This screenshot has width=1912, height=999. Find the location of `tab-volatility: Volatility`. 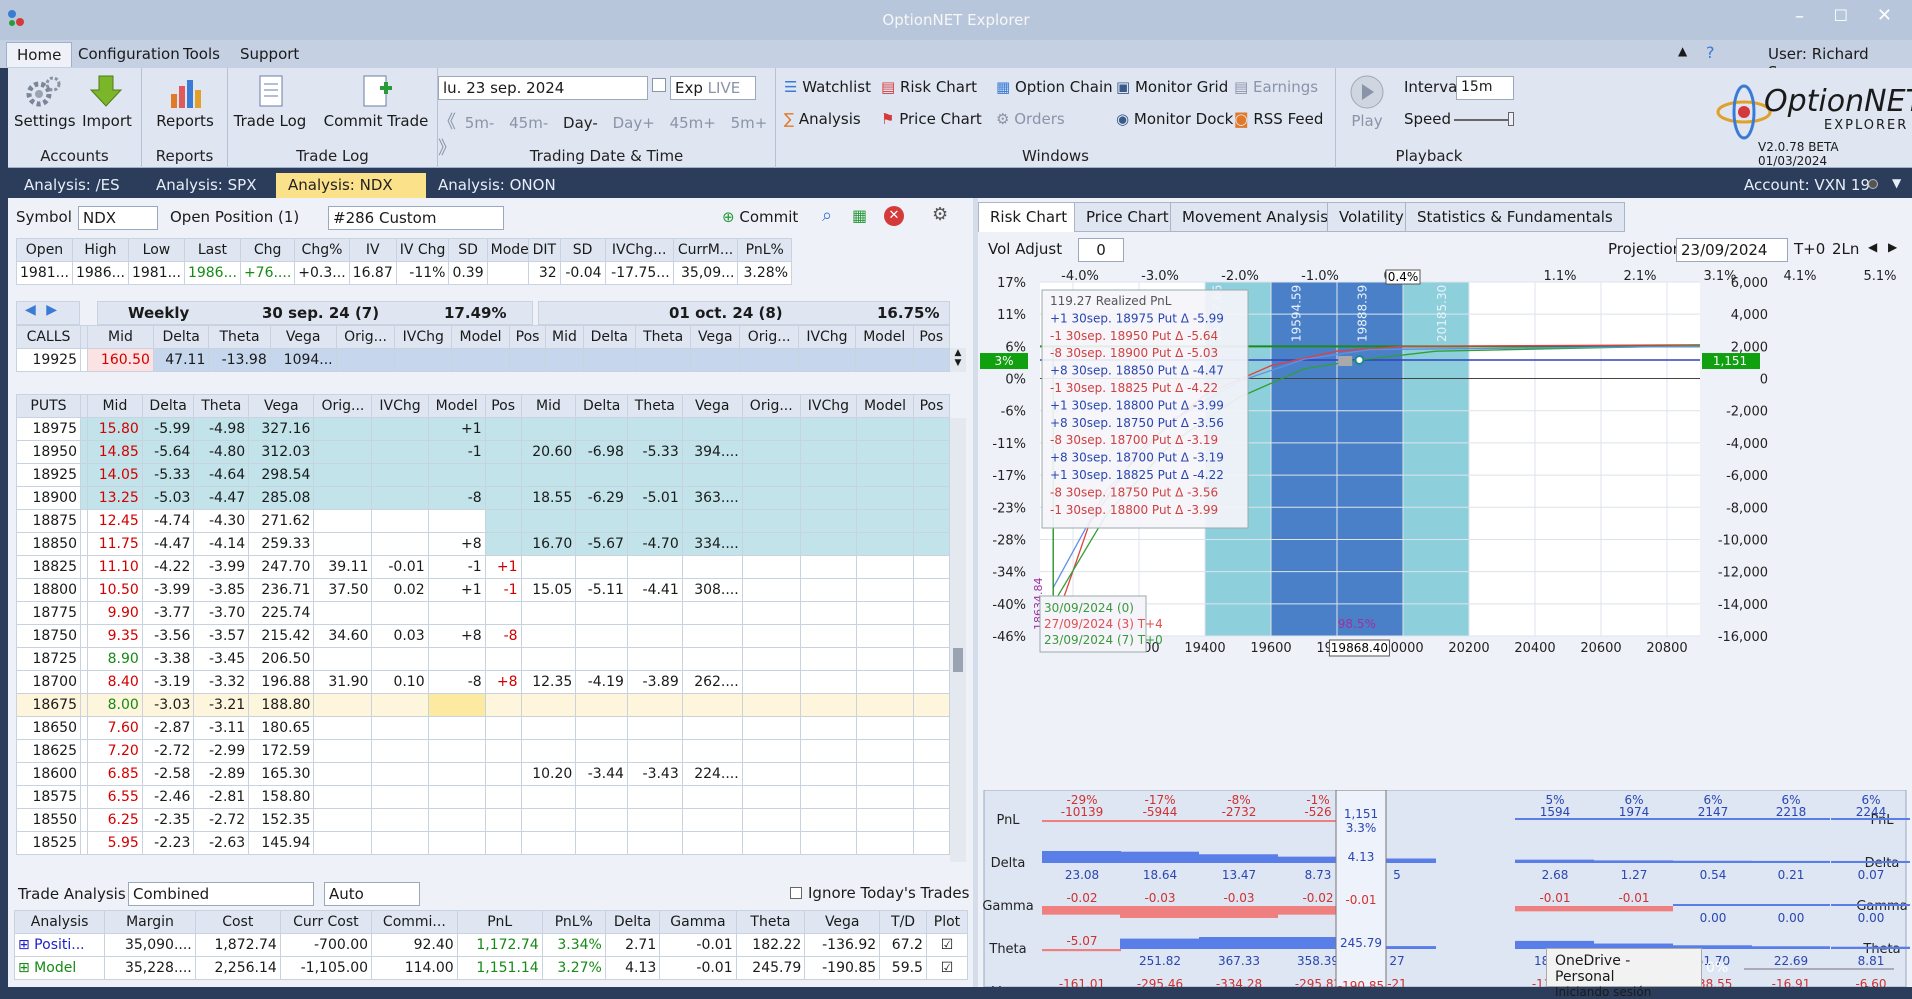

tab-volatility: Volatility is located at coordinates (1371, 217).